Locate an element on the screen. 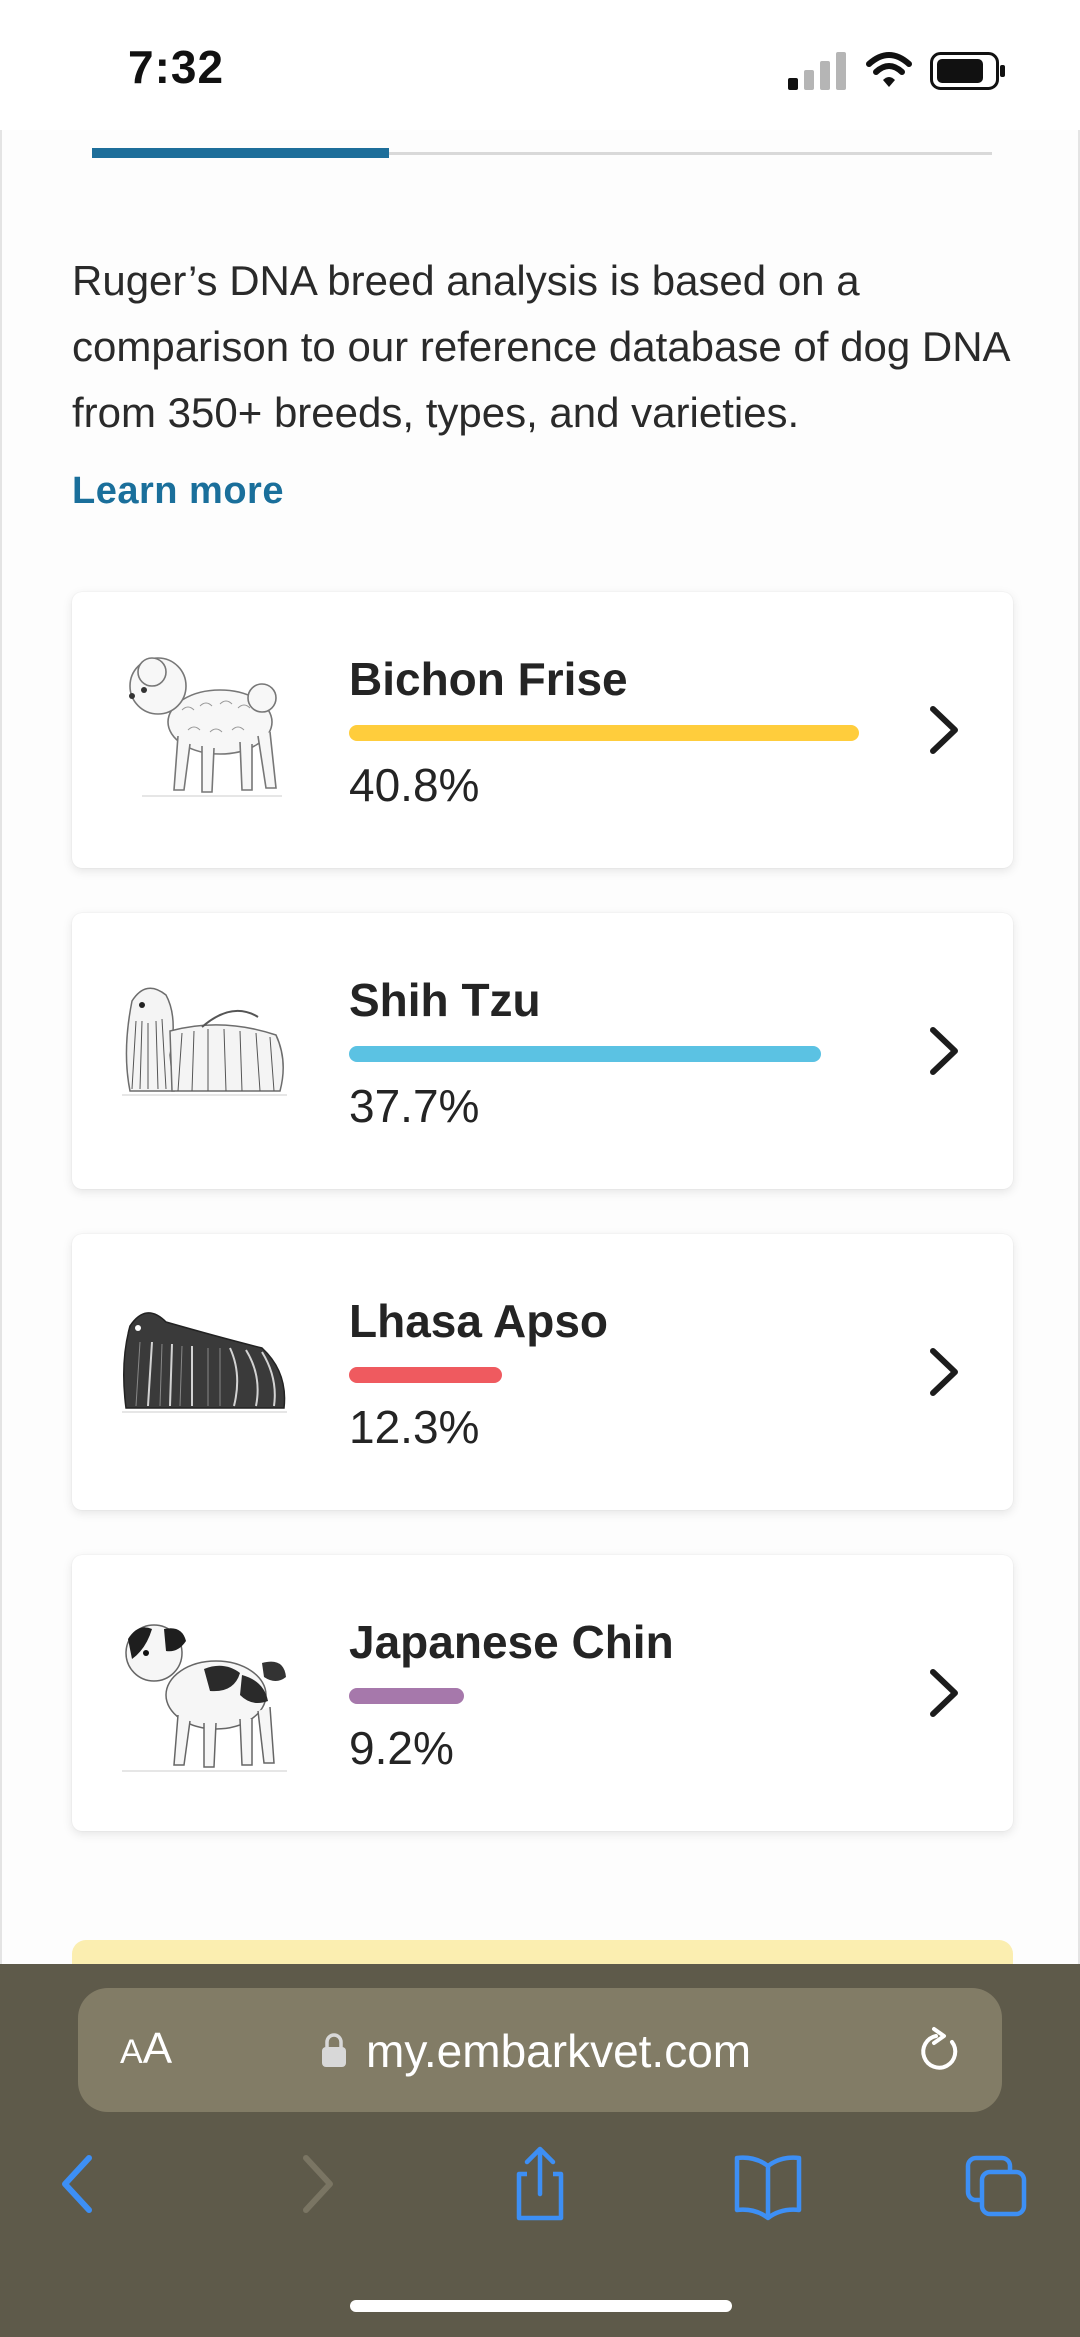 This screenshot has width=1080, height=2337. breed-name: Shih Tzu is located at coordinates (445, 1000).